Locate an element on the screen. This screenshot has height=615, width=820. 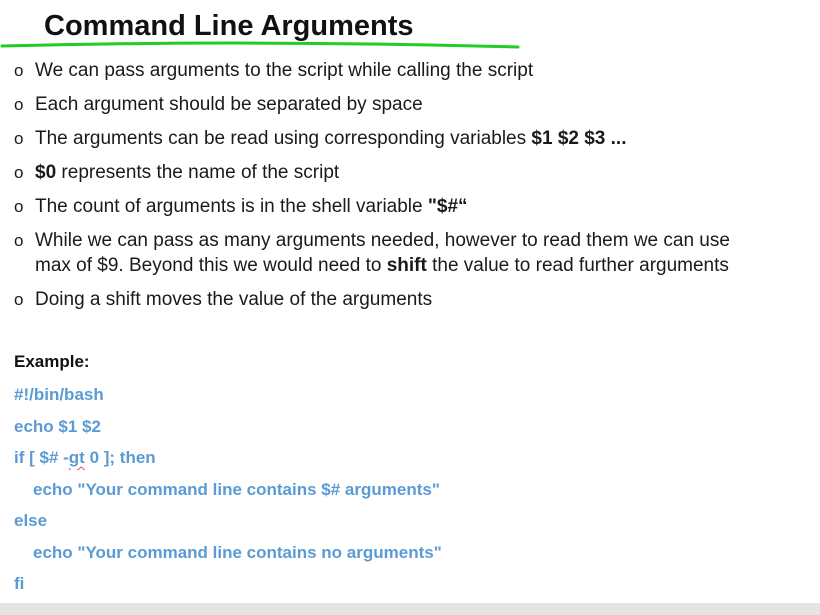
spellcheck-underlined-text: gt is located at coordinates (76, 457).